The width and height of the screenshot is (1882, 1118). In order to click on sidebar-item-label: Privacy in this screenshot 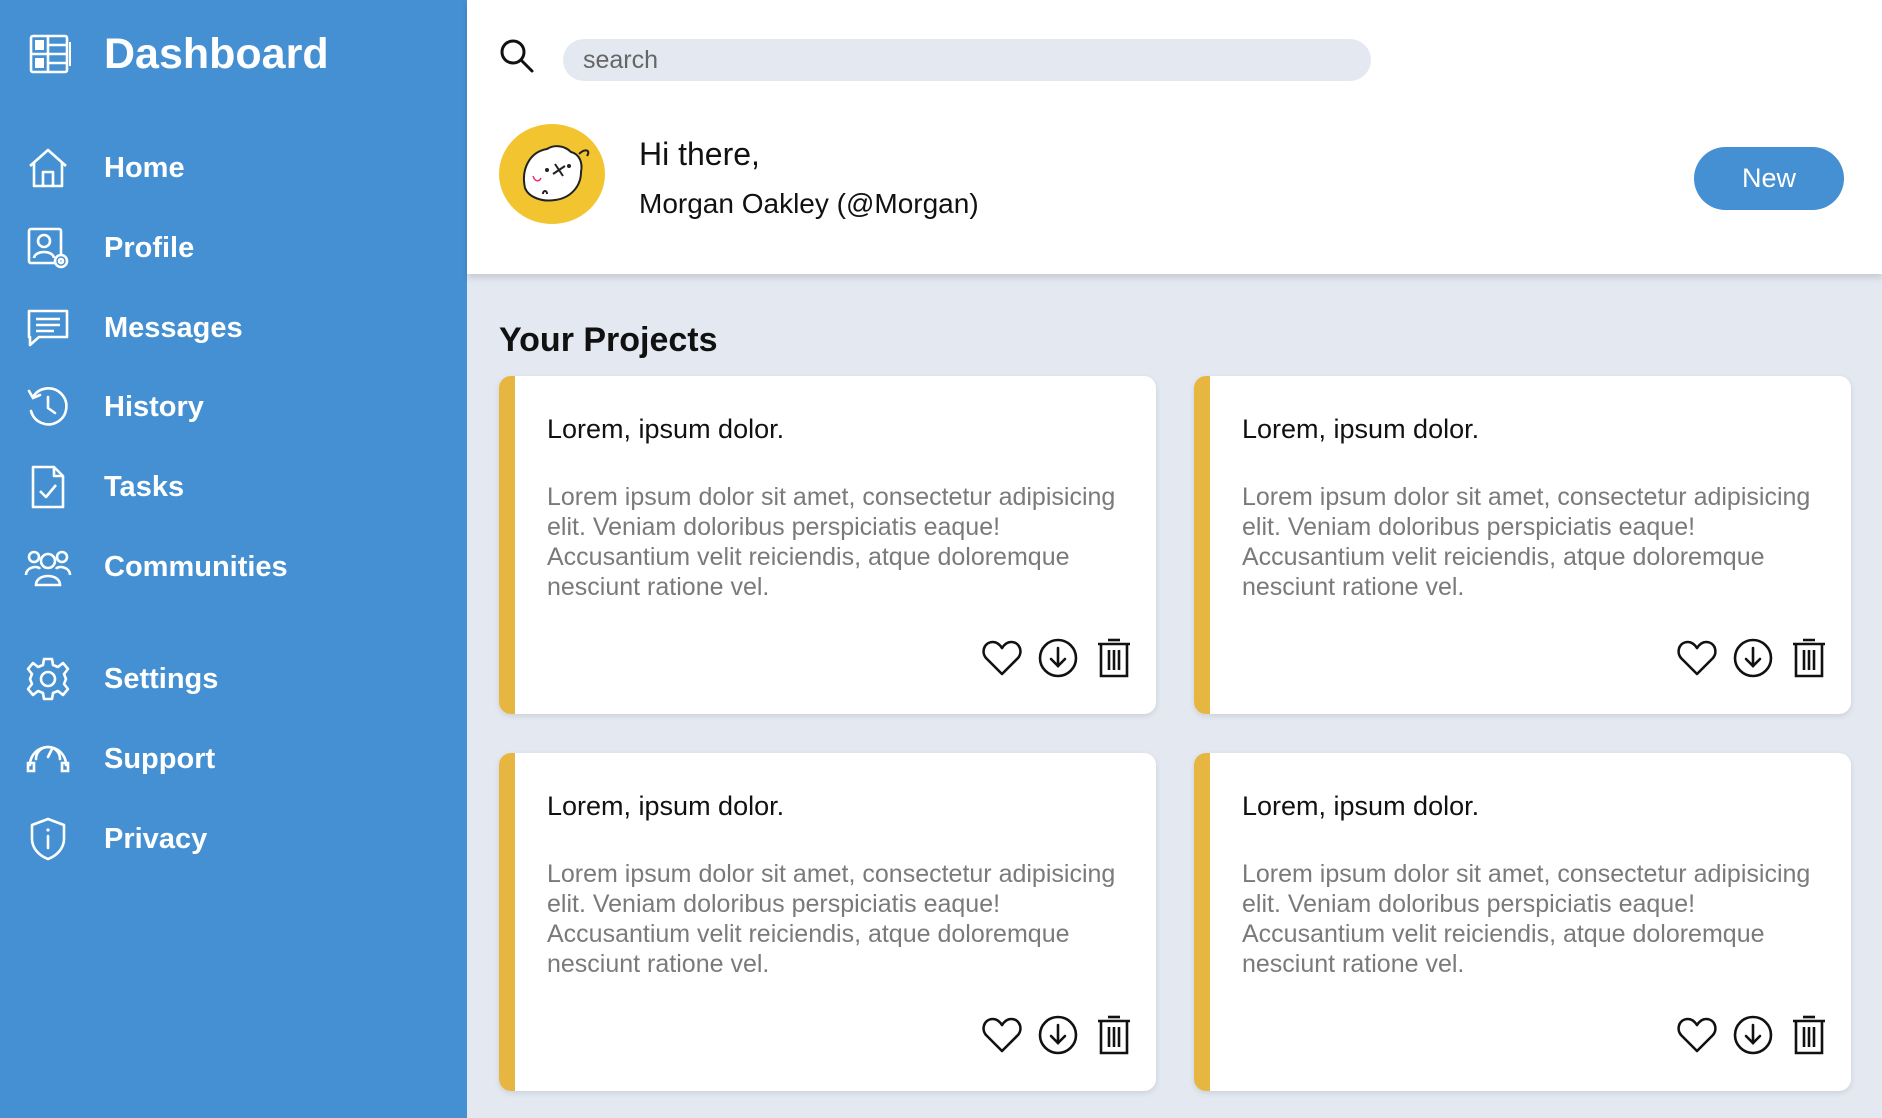, I will do `click(156, 839)`.